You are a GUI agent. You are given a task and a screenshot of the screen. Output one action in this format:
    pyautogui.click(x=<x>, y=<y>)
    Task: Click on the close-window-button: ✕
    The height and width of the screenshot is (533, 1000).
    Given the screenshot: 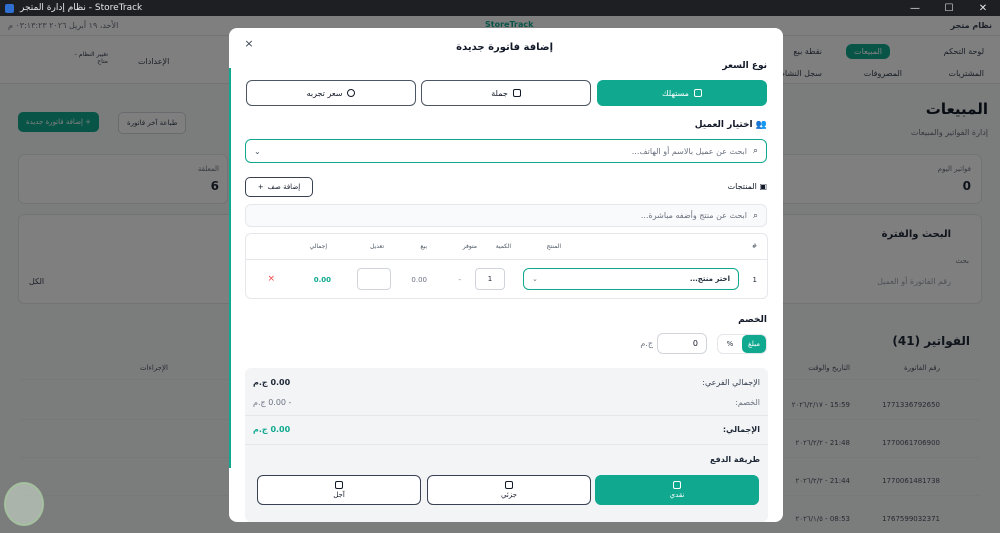 What is the action you would take?
    pyautogui.click(x=983, y=8)
    